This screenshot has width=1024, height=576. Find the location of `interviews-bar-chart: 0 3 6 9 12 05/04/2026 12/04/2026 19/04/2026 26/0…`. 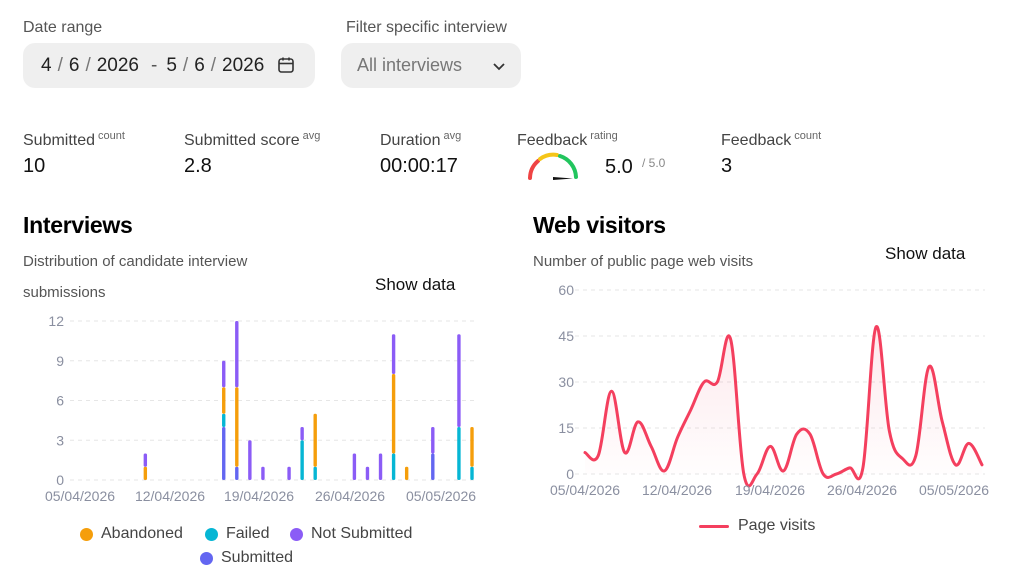

interviews-bar-chart: 0 3 6 9 12 05/04/2026 12/04/2026 19/04/2026 26/0… is located at coordinates (260, 408).